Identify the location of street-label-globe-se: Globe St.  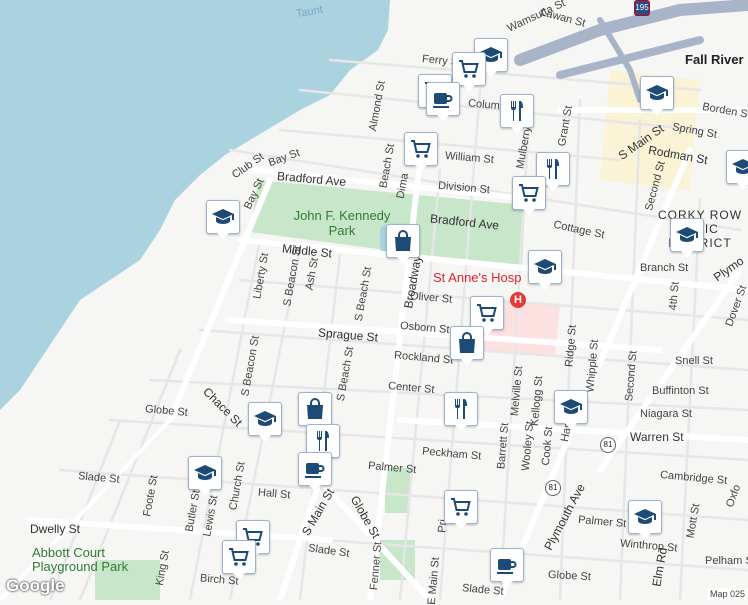
(569, 576).